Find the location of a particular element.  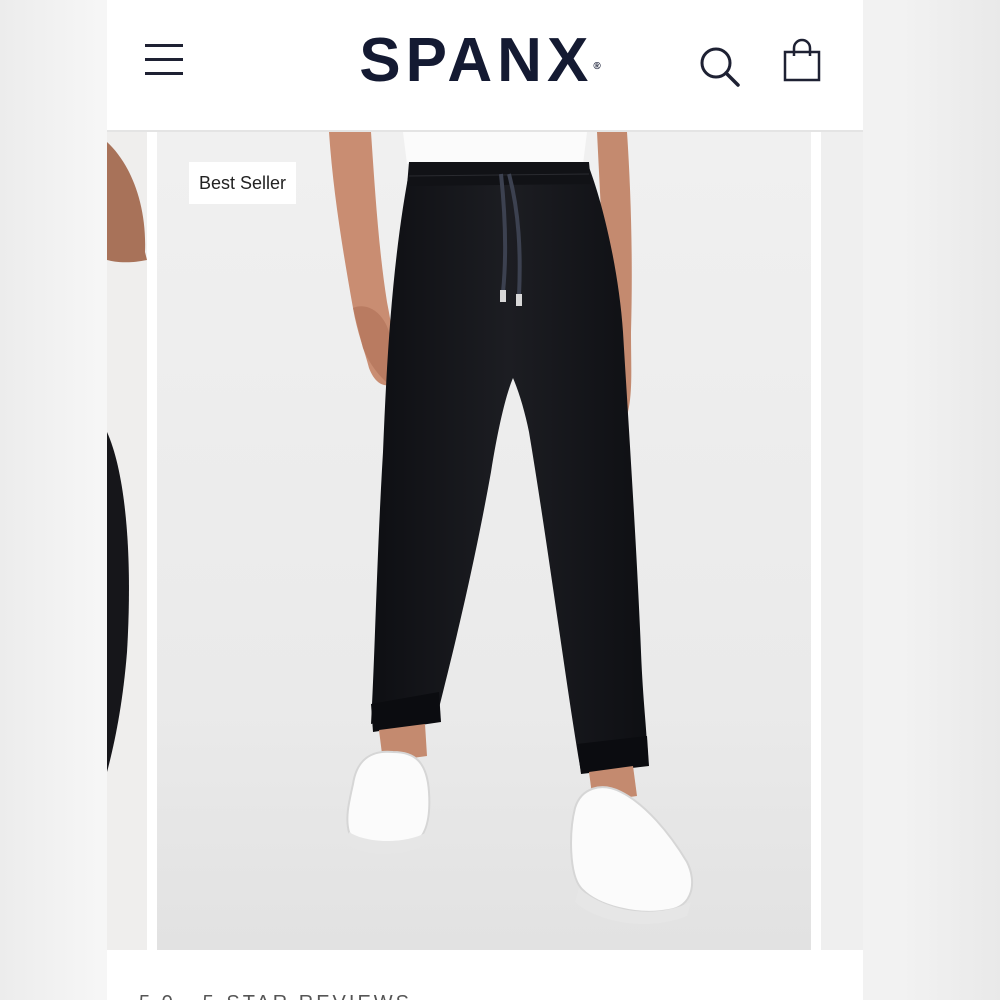

reviews-summary: 5,0 · 5-STAR REVIEWS is located at coordinates (275, 996).